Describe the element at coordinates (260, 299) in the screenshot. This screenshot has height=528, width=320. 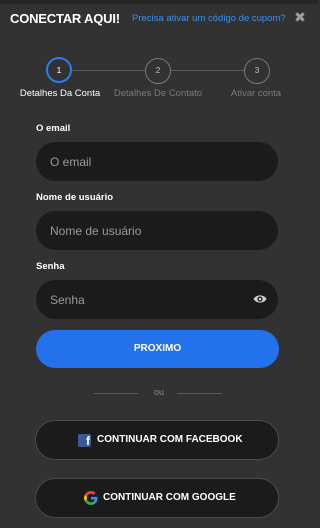
I see `eye-icon` at that location.